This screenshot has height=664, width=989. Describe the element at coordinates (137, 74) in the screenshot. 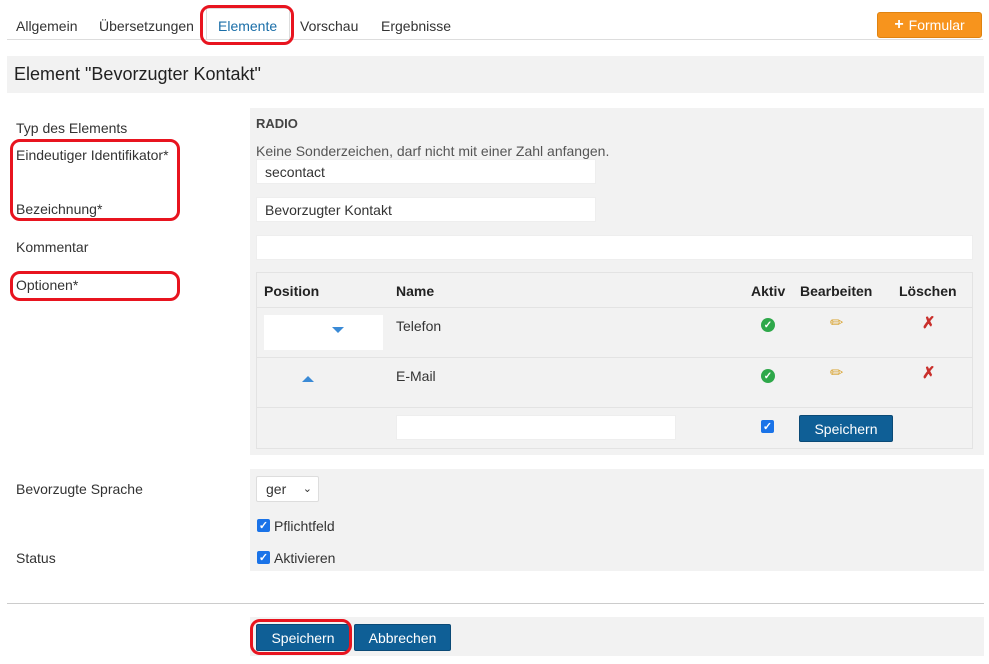

I see `page-title: Element "Bevorzugter Kontakt"` at that location.